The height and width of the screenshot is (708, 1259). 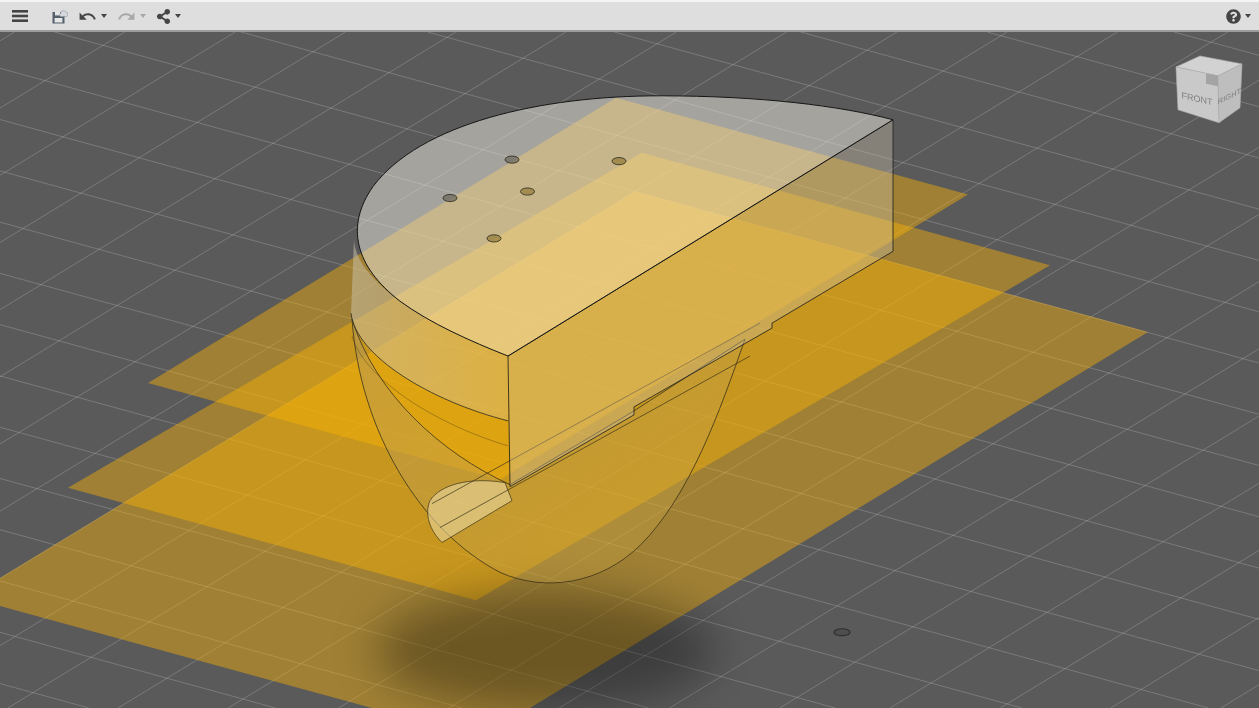 I want to click on save-icon, so click(x=60, y=16).